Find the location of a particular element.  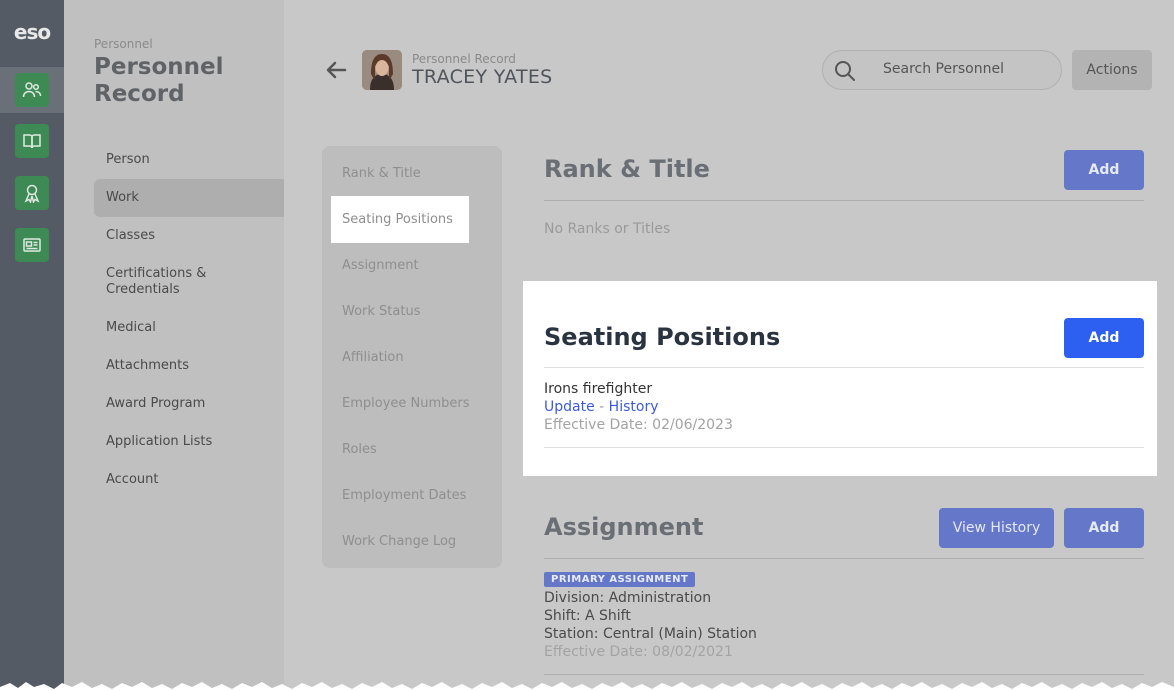

eso-logo: eso is located at coordinates (32, 32).